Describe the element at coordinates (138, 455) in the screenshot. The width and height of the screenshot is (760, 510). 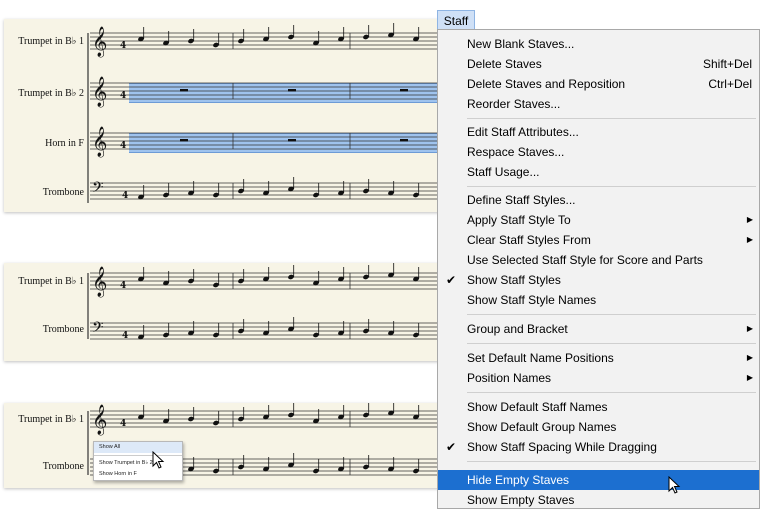
I see `ctx-separator` at that location.